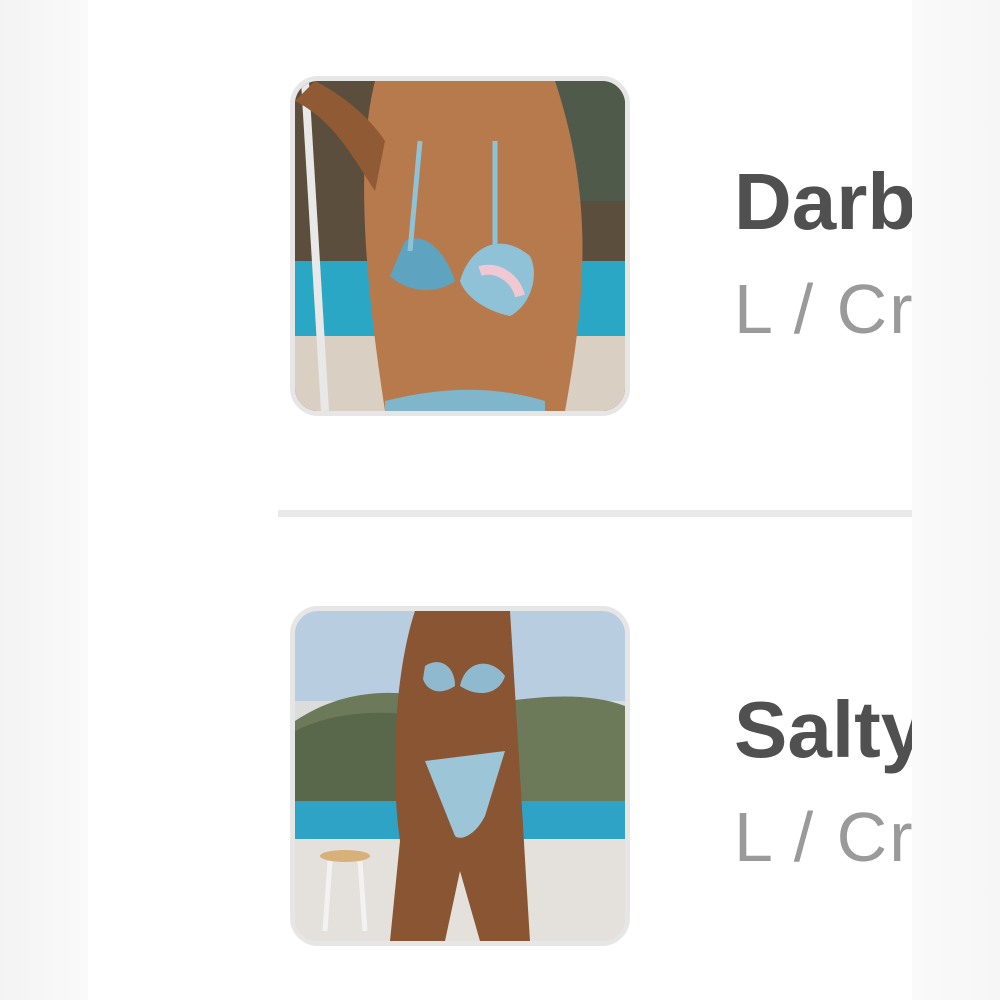 This screenshot has height=1000, width=1000. I want to click on item-divider, so click(595, 513).